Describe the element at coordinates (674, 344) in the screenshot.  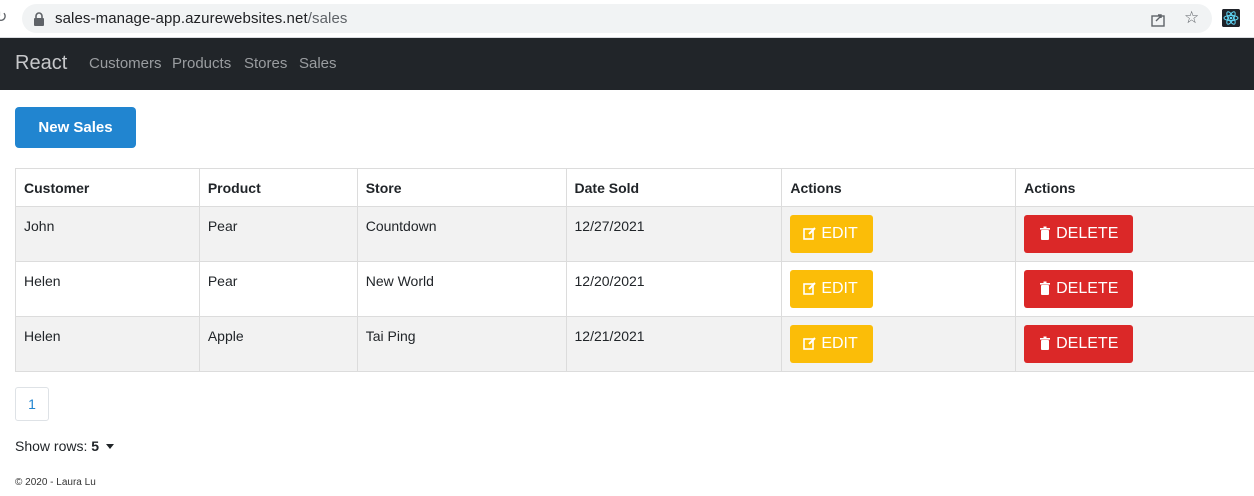
I see `cell-date: 12/21/2021` at that location.